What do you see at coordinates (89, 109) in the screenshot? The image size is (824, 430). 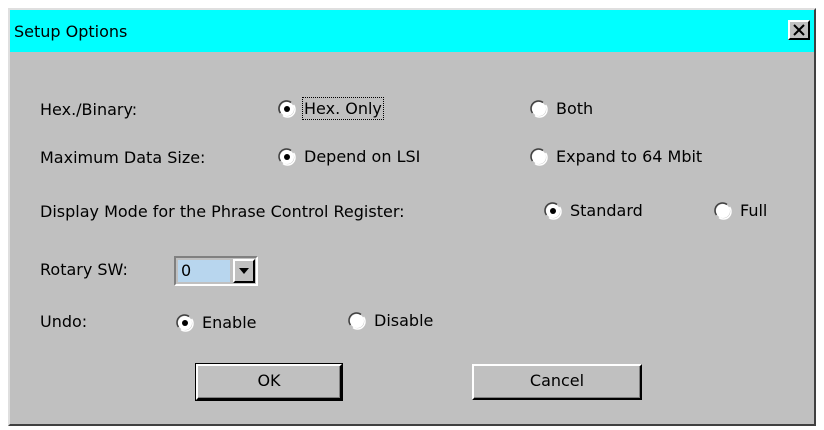 I see `hex-binary-label: Hex./Binary:` at bounding box center [89, 109].